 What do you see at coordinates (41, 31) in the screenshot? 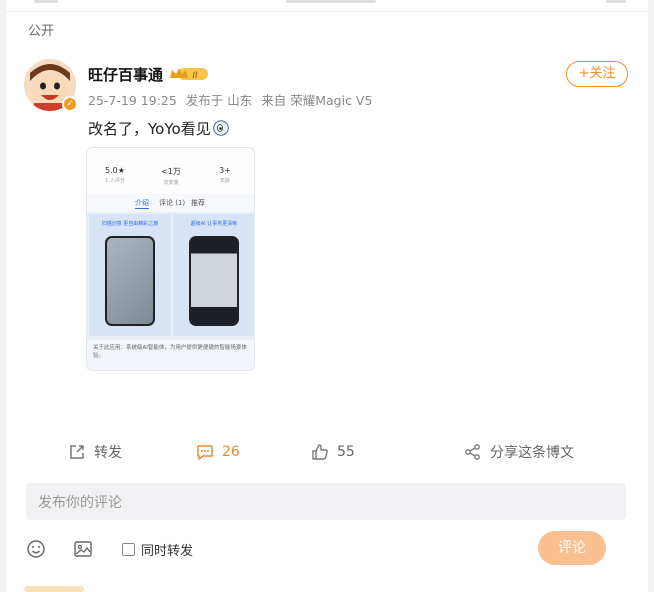
I see `visibility-label: 公开` at bounding box center [41, 31].